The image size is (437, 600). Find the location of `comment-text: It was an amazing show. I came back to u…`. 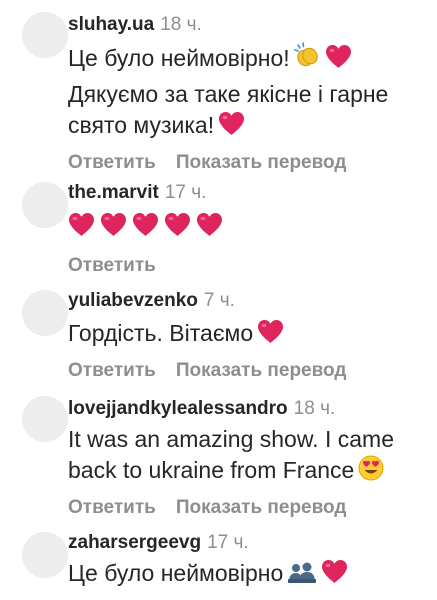

comment-text: It was an amazing show. I came back to u… is located at coordinates (248, 456).